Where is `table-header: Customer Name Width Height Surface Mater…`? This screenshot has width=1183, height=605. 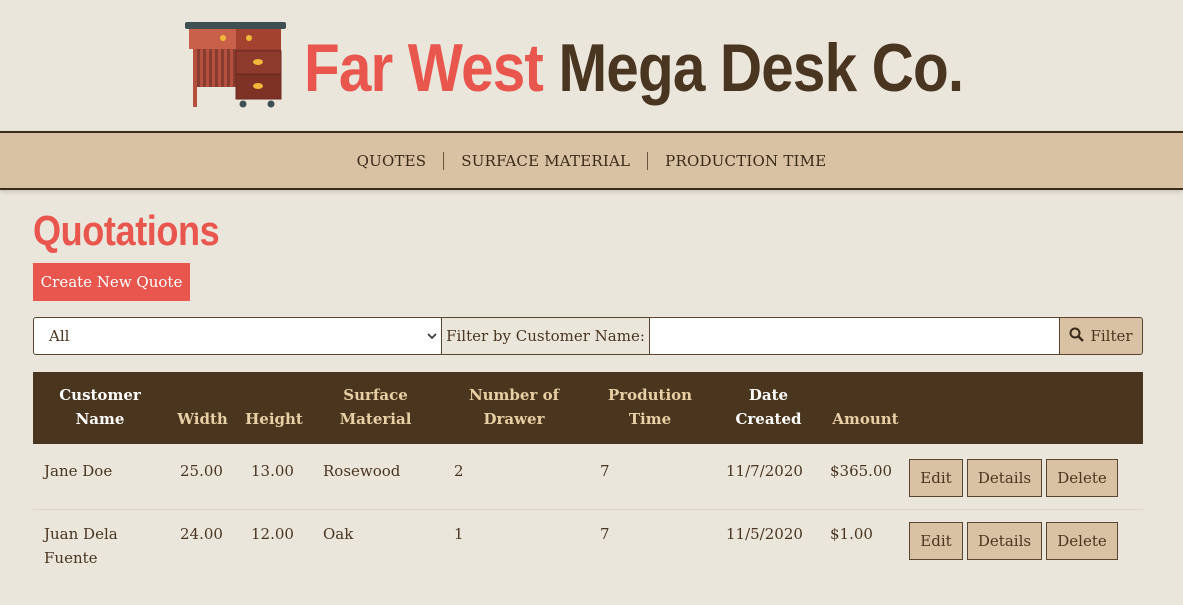
table-header: Customer Name Width Height Surface Mater… is located at coordinates (588, 408).